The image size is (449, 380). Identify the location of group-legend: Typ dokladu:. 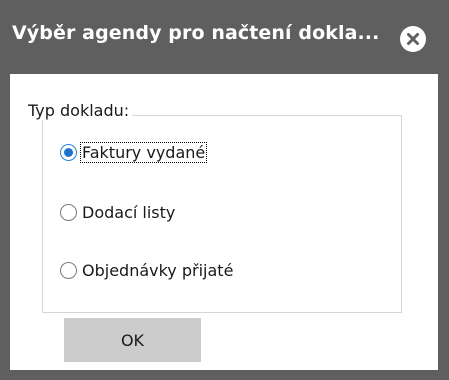
(79, 110).